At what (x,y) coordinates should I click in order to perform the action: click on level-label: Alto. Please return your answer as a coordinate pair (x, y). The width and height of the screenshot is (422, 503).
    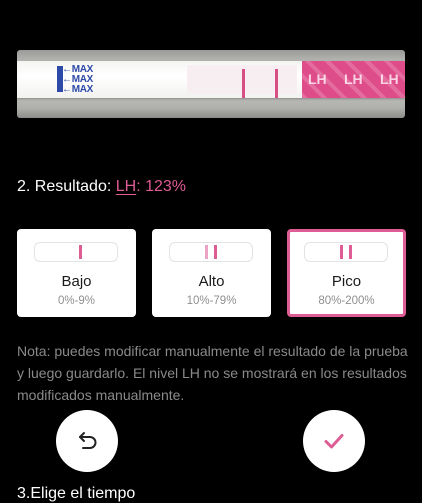
    Looking at the image, I should click on (211, 281).